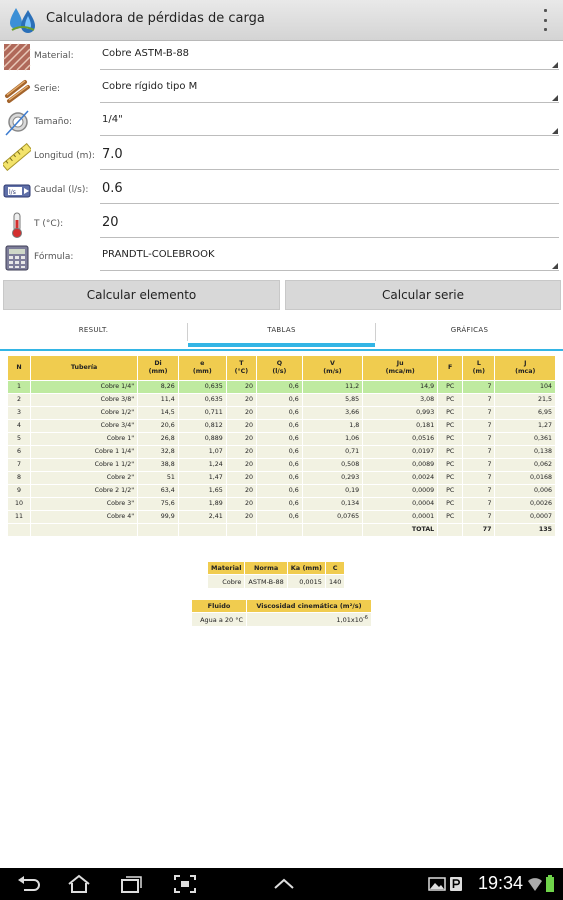  I want to click on total-l: 77, so click(479, 530).